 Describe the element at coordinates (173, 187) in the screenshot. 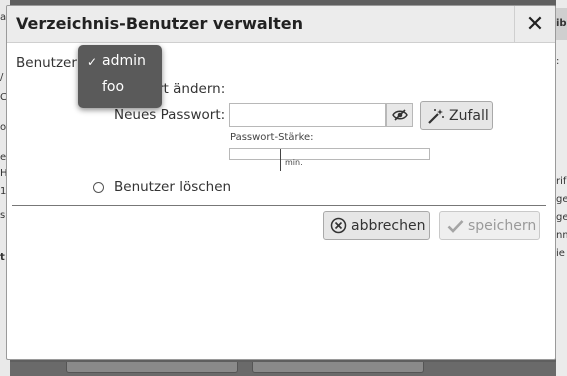

I see `delete-user-label: Benutzer löschen` at that location.